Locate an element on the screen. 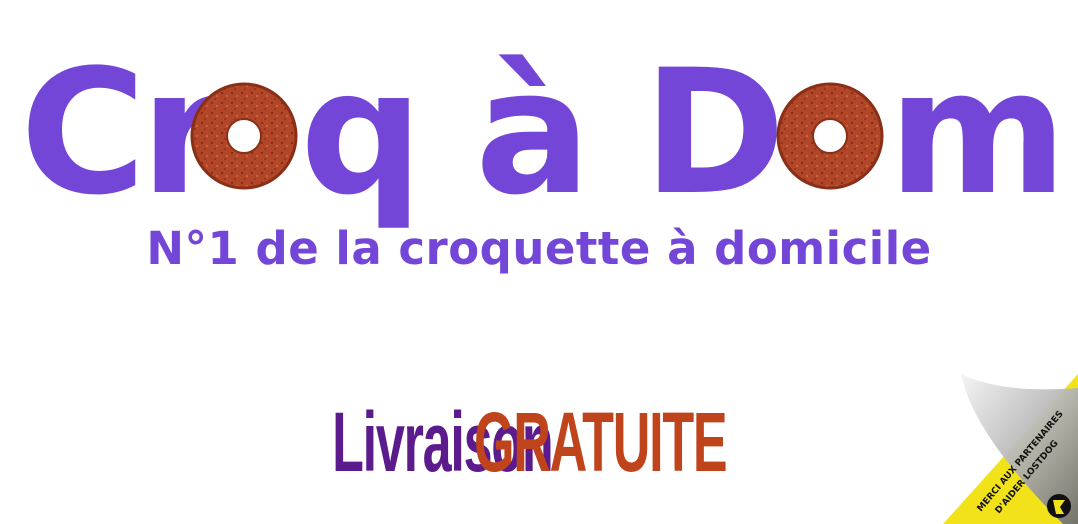  partner-corner-sticker: MERCI AUX PARTENAIRES D'AIDER LOSTDOG is located at coordinates (1010, 449).